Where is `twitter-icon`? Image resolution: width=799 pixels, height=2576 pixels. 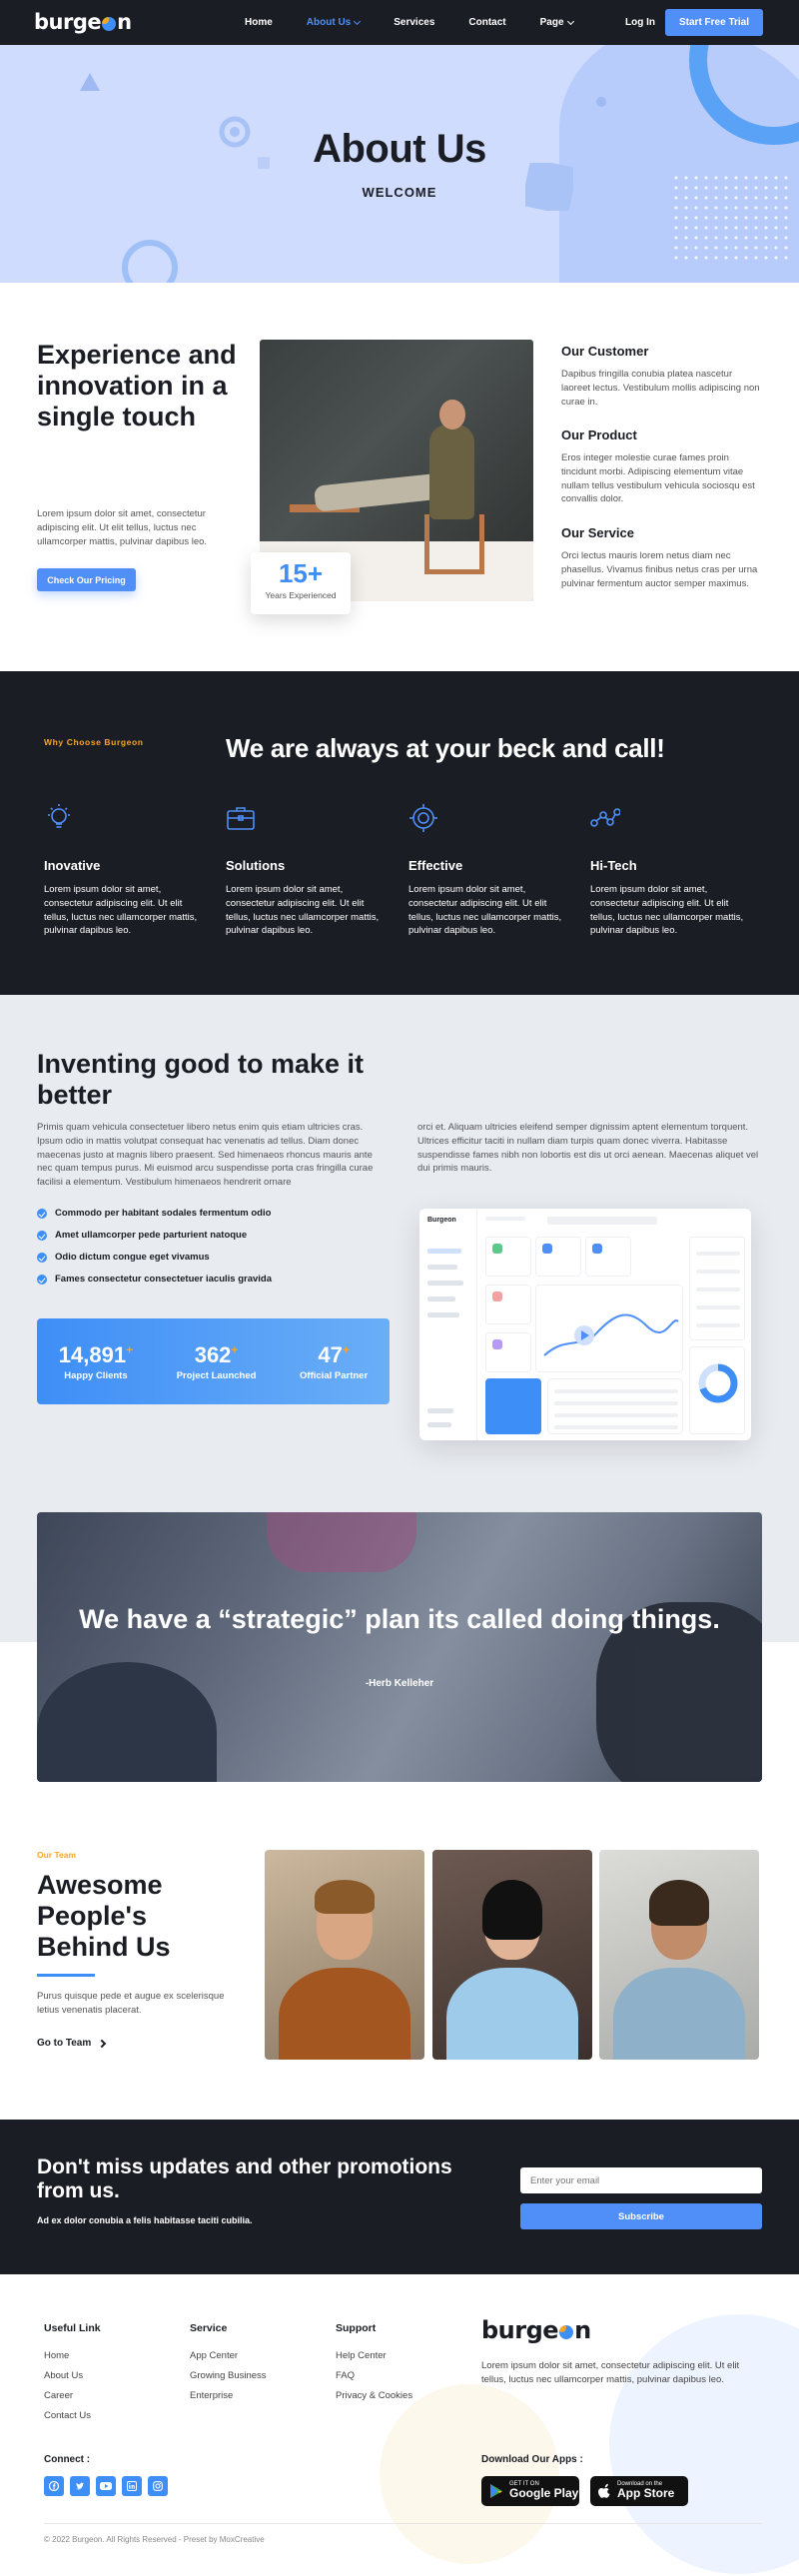
twitter-icon is located at coordinates (80, 2486).